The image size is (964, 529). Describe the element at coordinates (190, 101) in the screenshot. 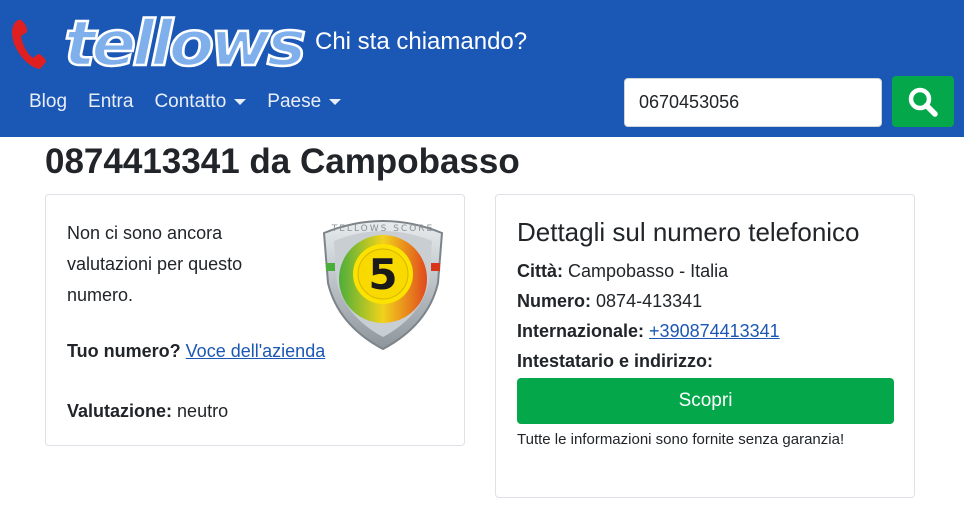

I see `nav-contact-label: Contatto` at that location.